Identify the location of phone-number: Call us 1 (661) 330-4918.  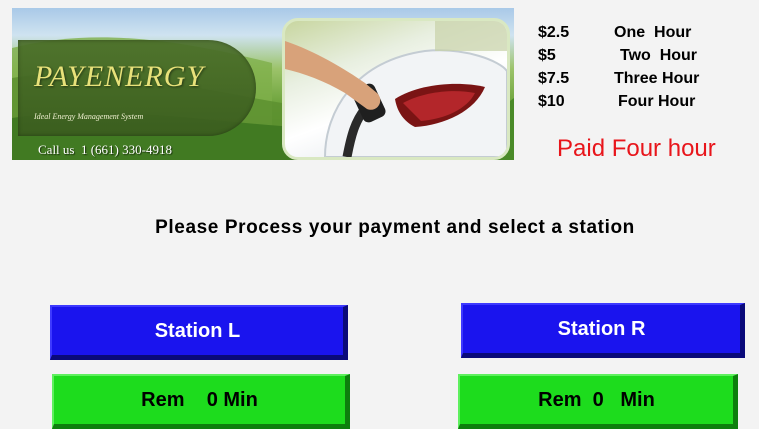
(105, 149).